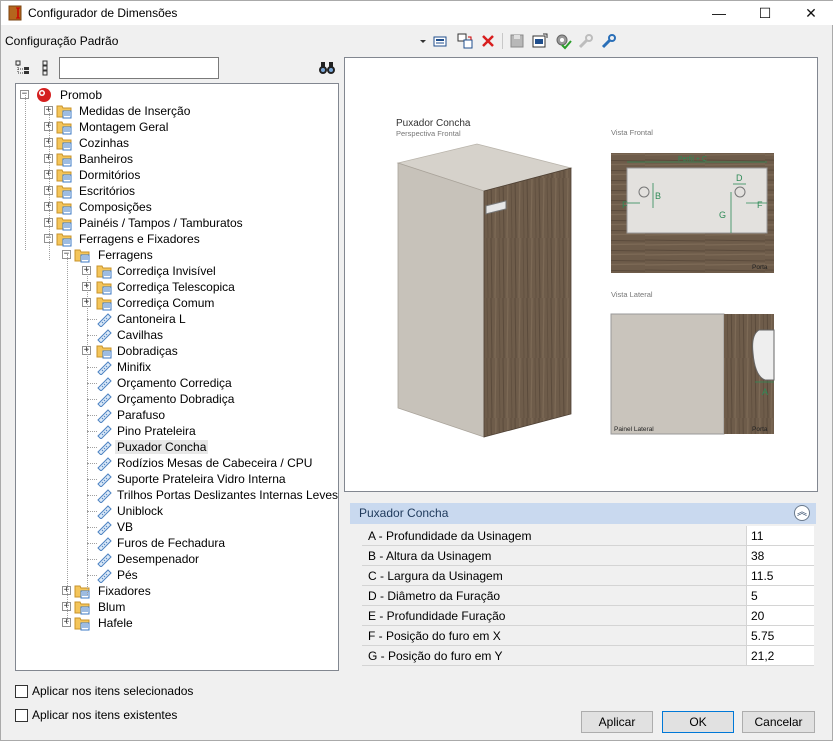 The image size is (833, 741). Describe the element at coordinates (517, 41) in the screenshot. I see `save-icon` at that location.